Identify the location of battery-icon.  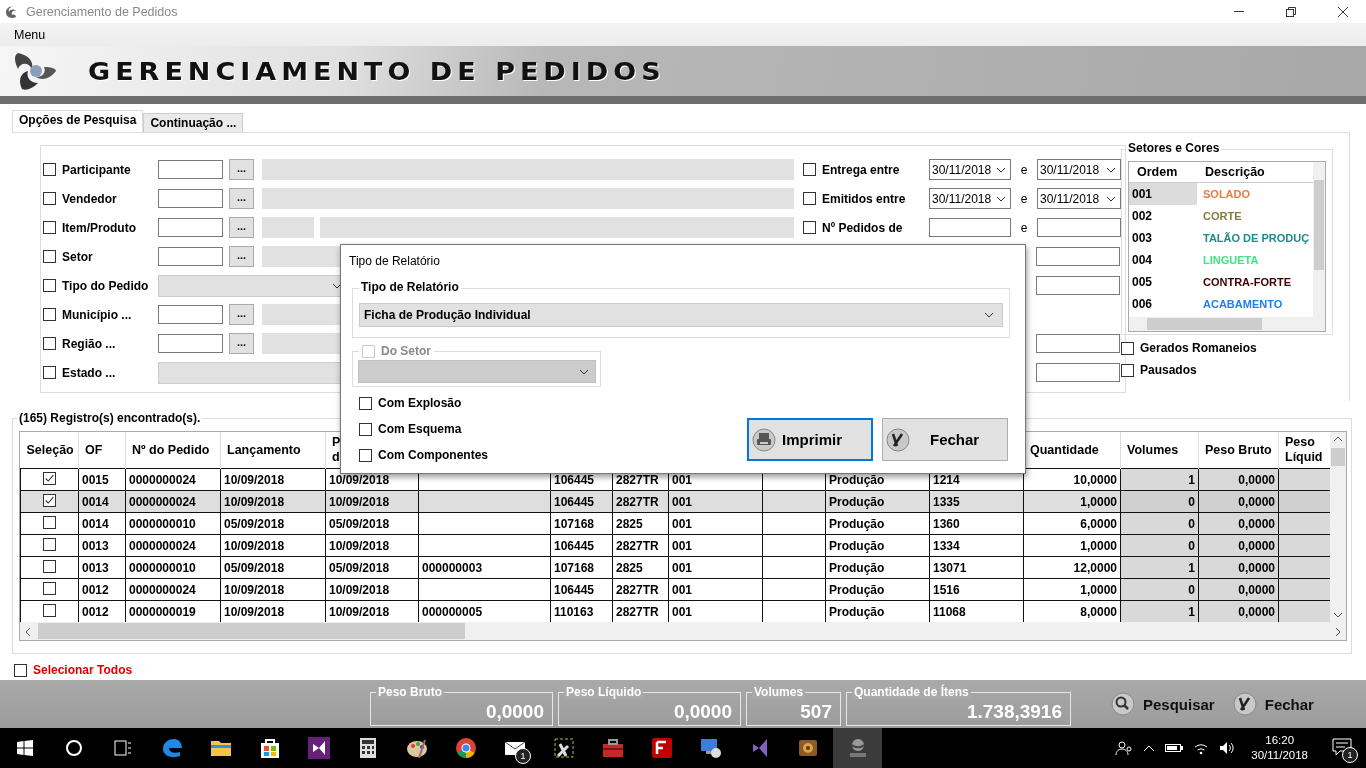
(1174, 748).